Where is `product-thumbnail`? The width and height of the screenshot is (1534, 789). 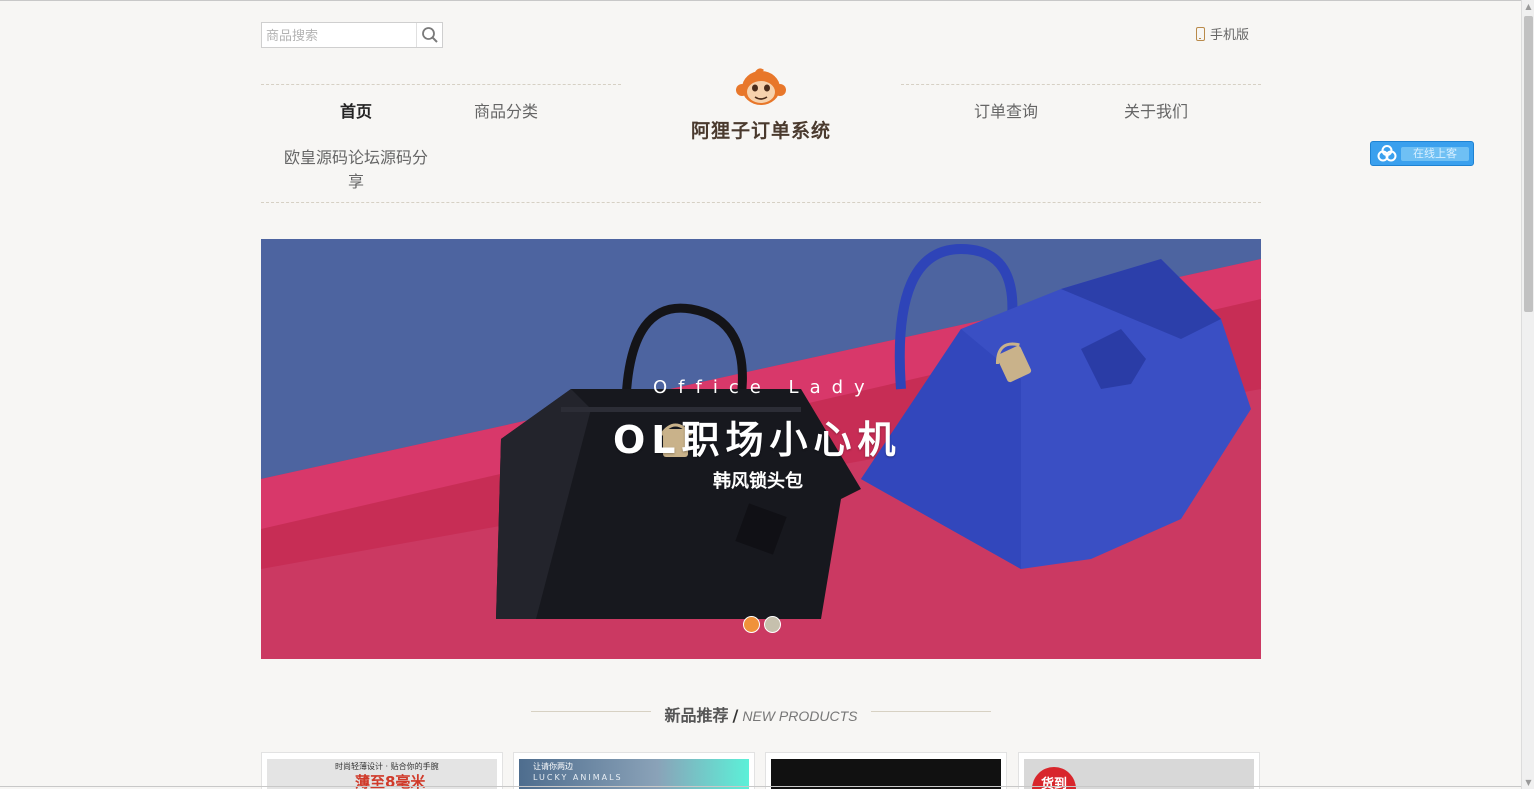 product-thumbnail is located at coordinates (886, 774).